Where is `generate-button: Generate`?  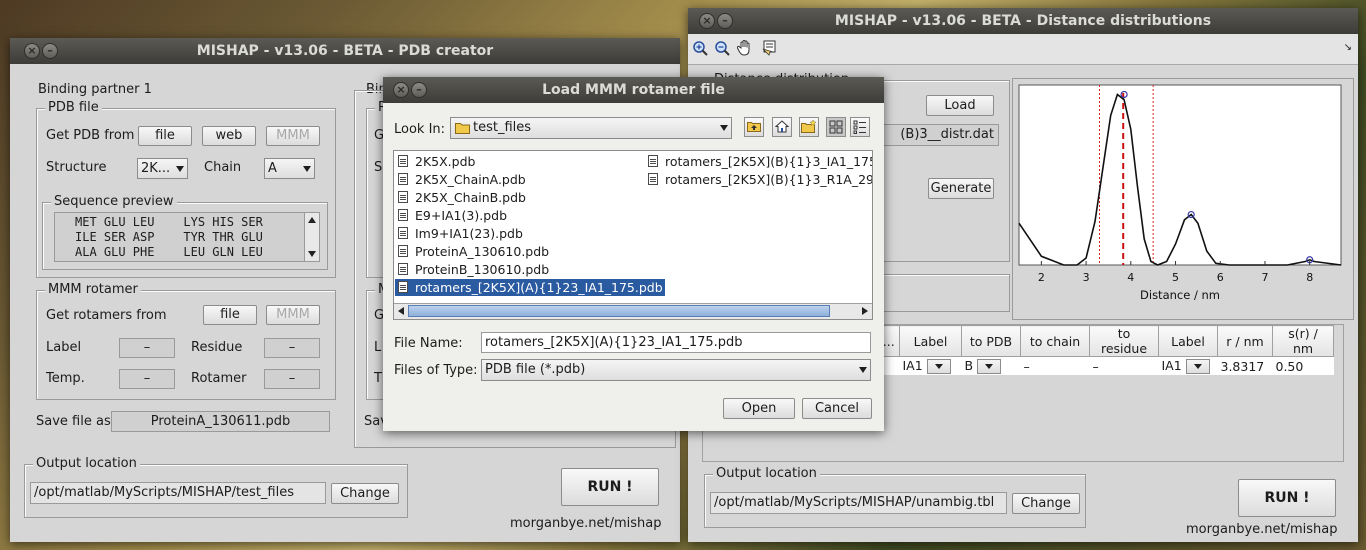 generate-button: Generate is located at coordinates (961, 188).